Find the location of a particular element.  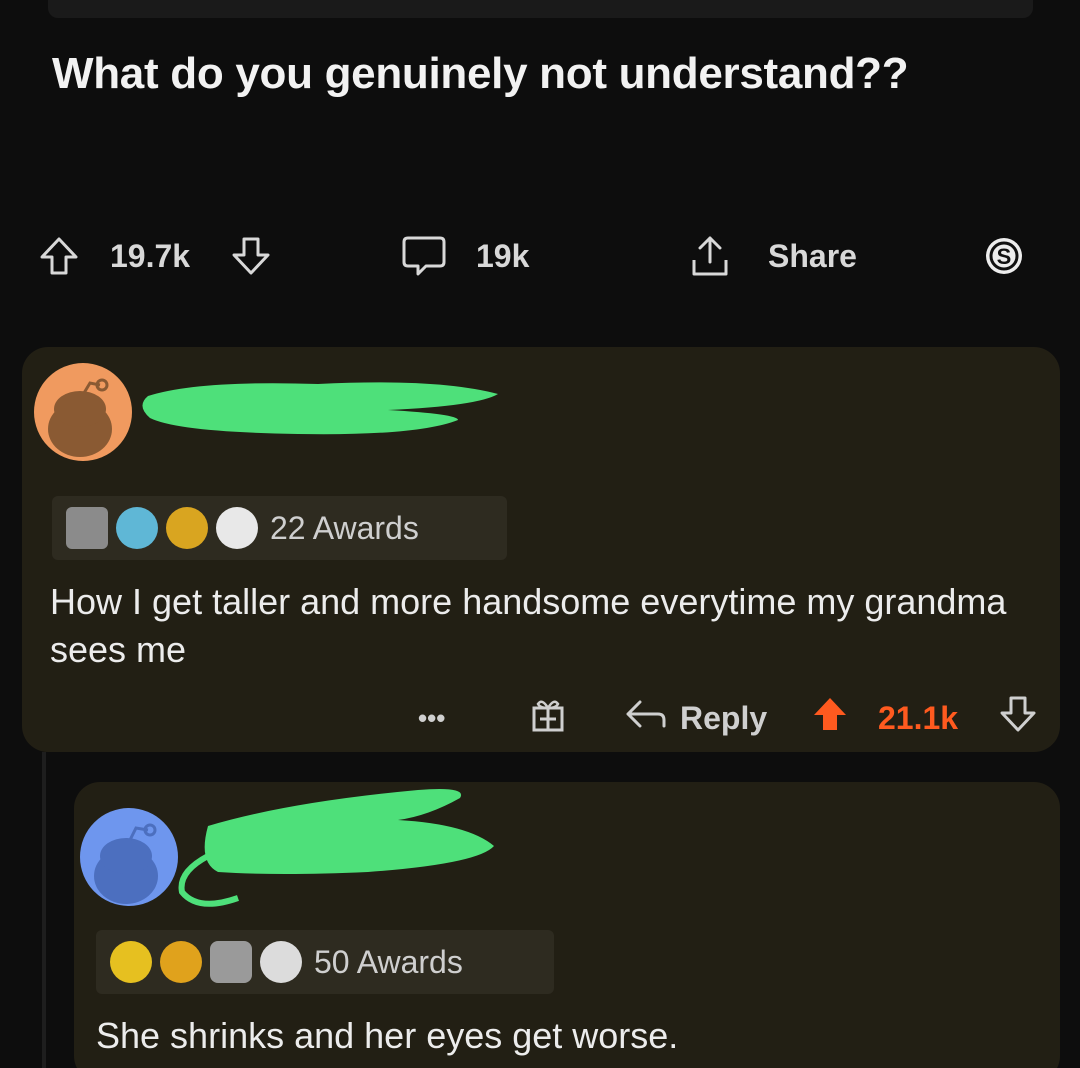

more-options-button: ••• is located at coordinates (431, 718).